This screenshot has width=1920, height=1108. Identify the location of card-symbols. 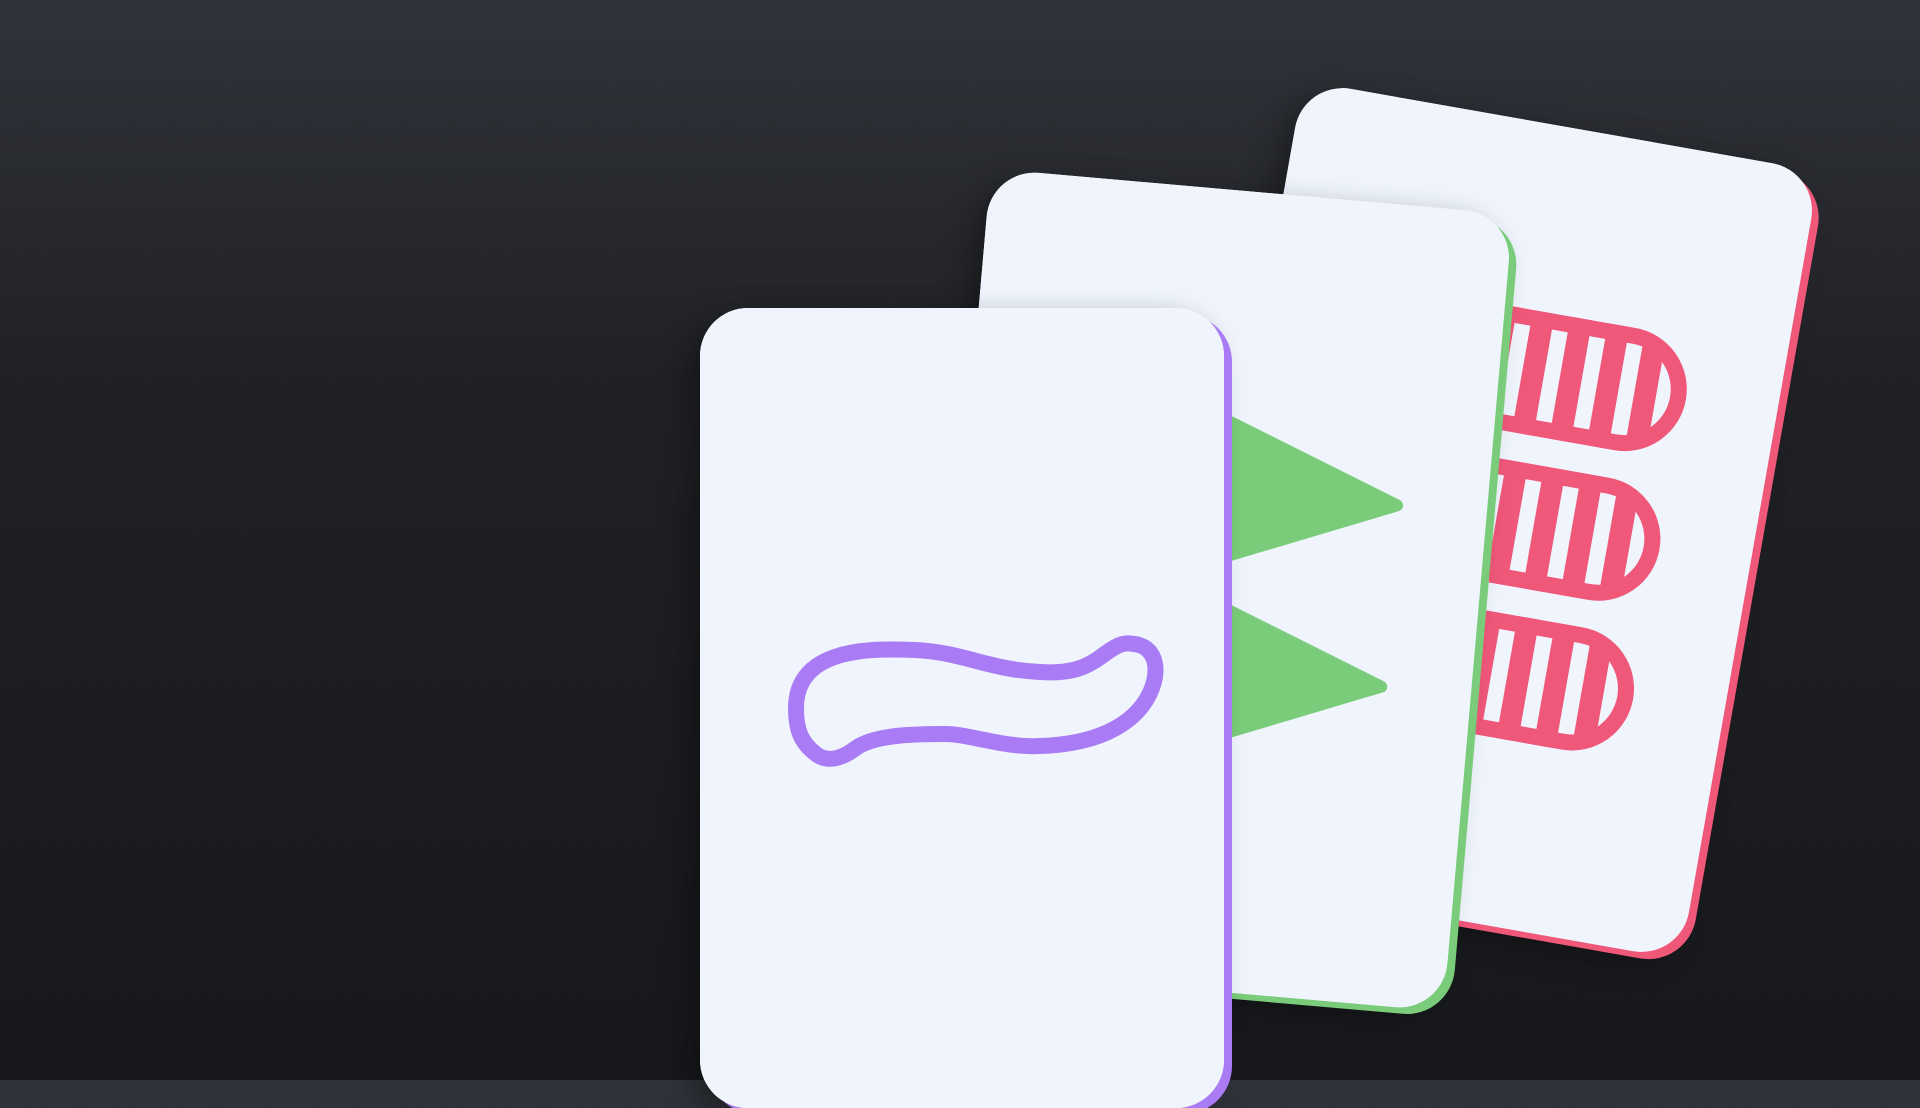
(976, 701).